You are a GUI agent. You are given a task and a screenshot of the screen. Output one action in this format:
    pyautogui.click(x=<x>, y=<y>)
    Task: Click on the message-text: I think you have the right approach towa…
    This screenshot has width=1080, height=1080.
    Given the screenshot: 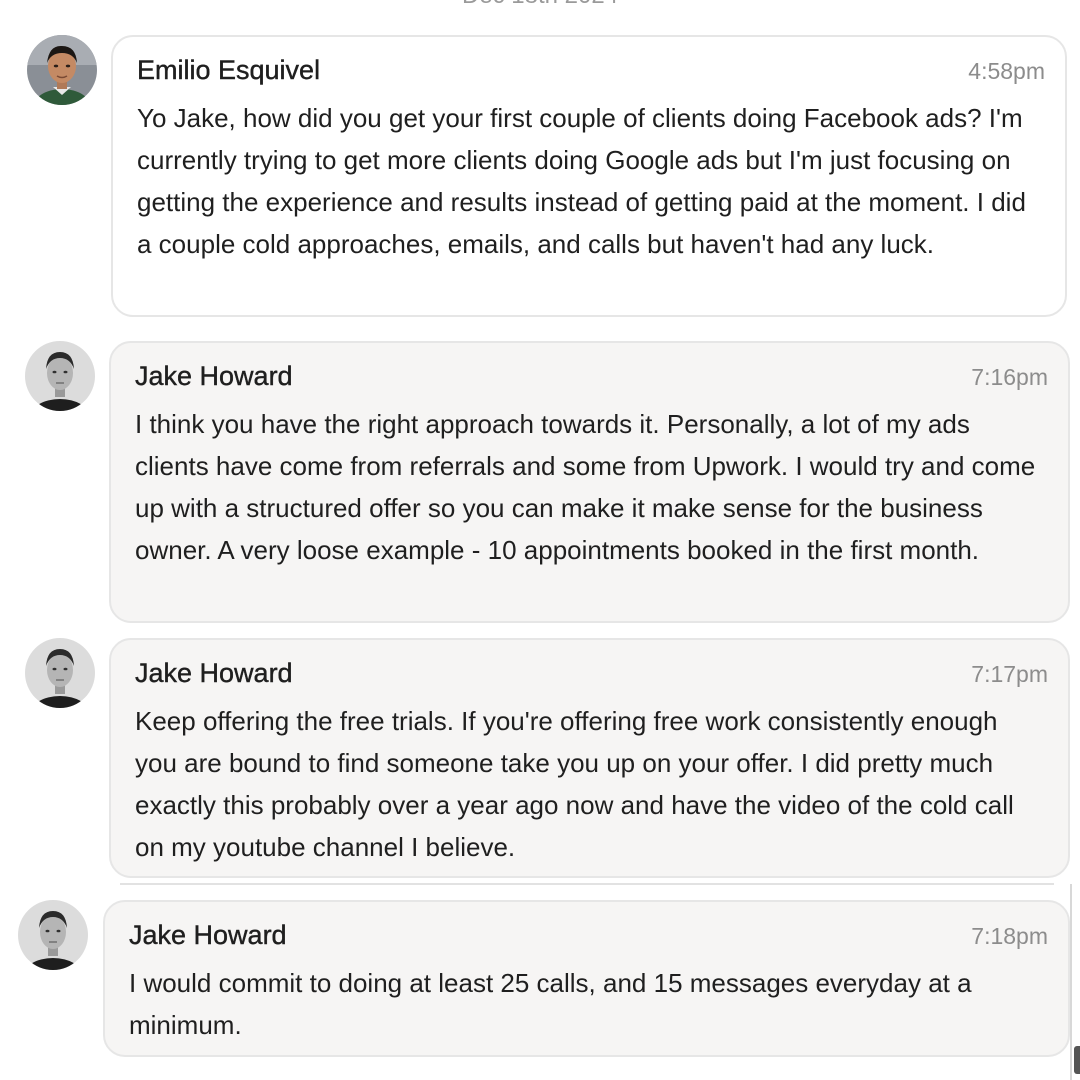 What is the action you would take?
    pyautogui.click(x=585, y=487)
    